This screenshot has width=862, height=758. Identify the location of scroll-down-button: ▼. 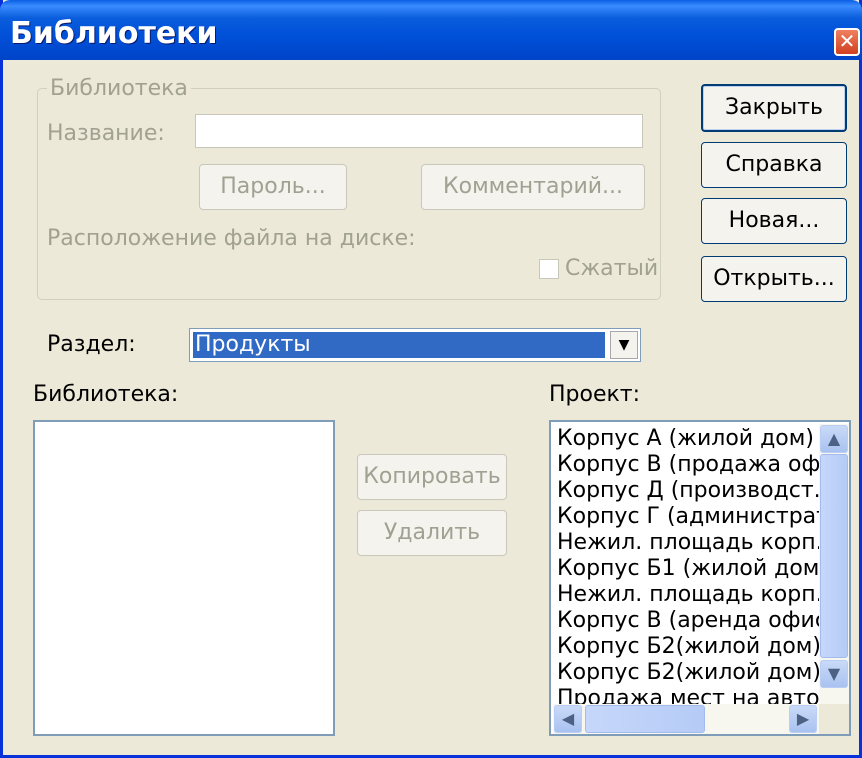
(834, 674).